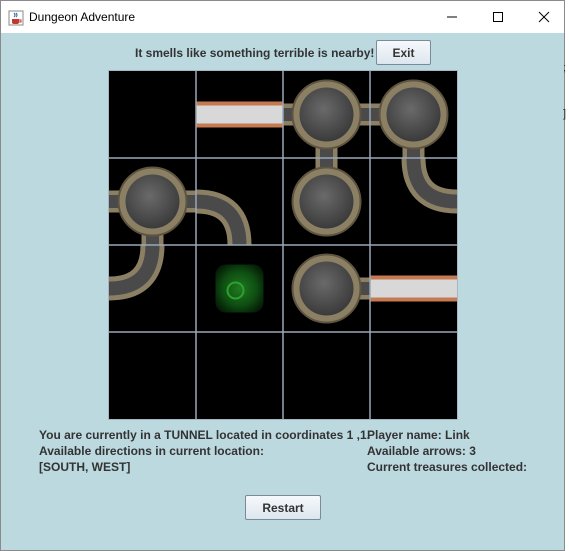 The height and width of the screenshot is (551, 569). I want to click on minimize-icon, so click(452, 17).